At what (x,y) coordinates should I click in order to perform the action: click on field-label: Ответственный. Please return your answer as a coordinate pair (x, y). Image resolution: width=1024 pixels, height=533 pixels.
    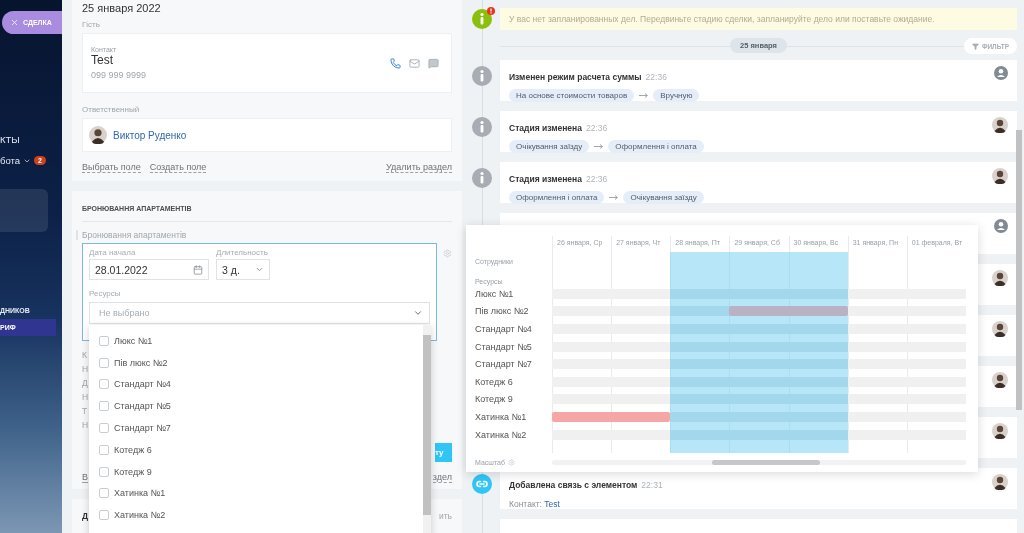
    Looking at the image, I should click on (111, 109).